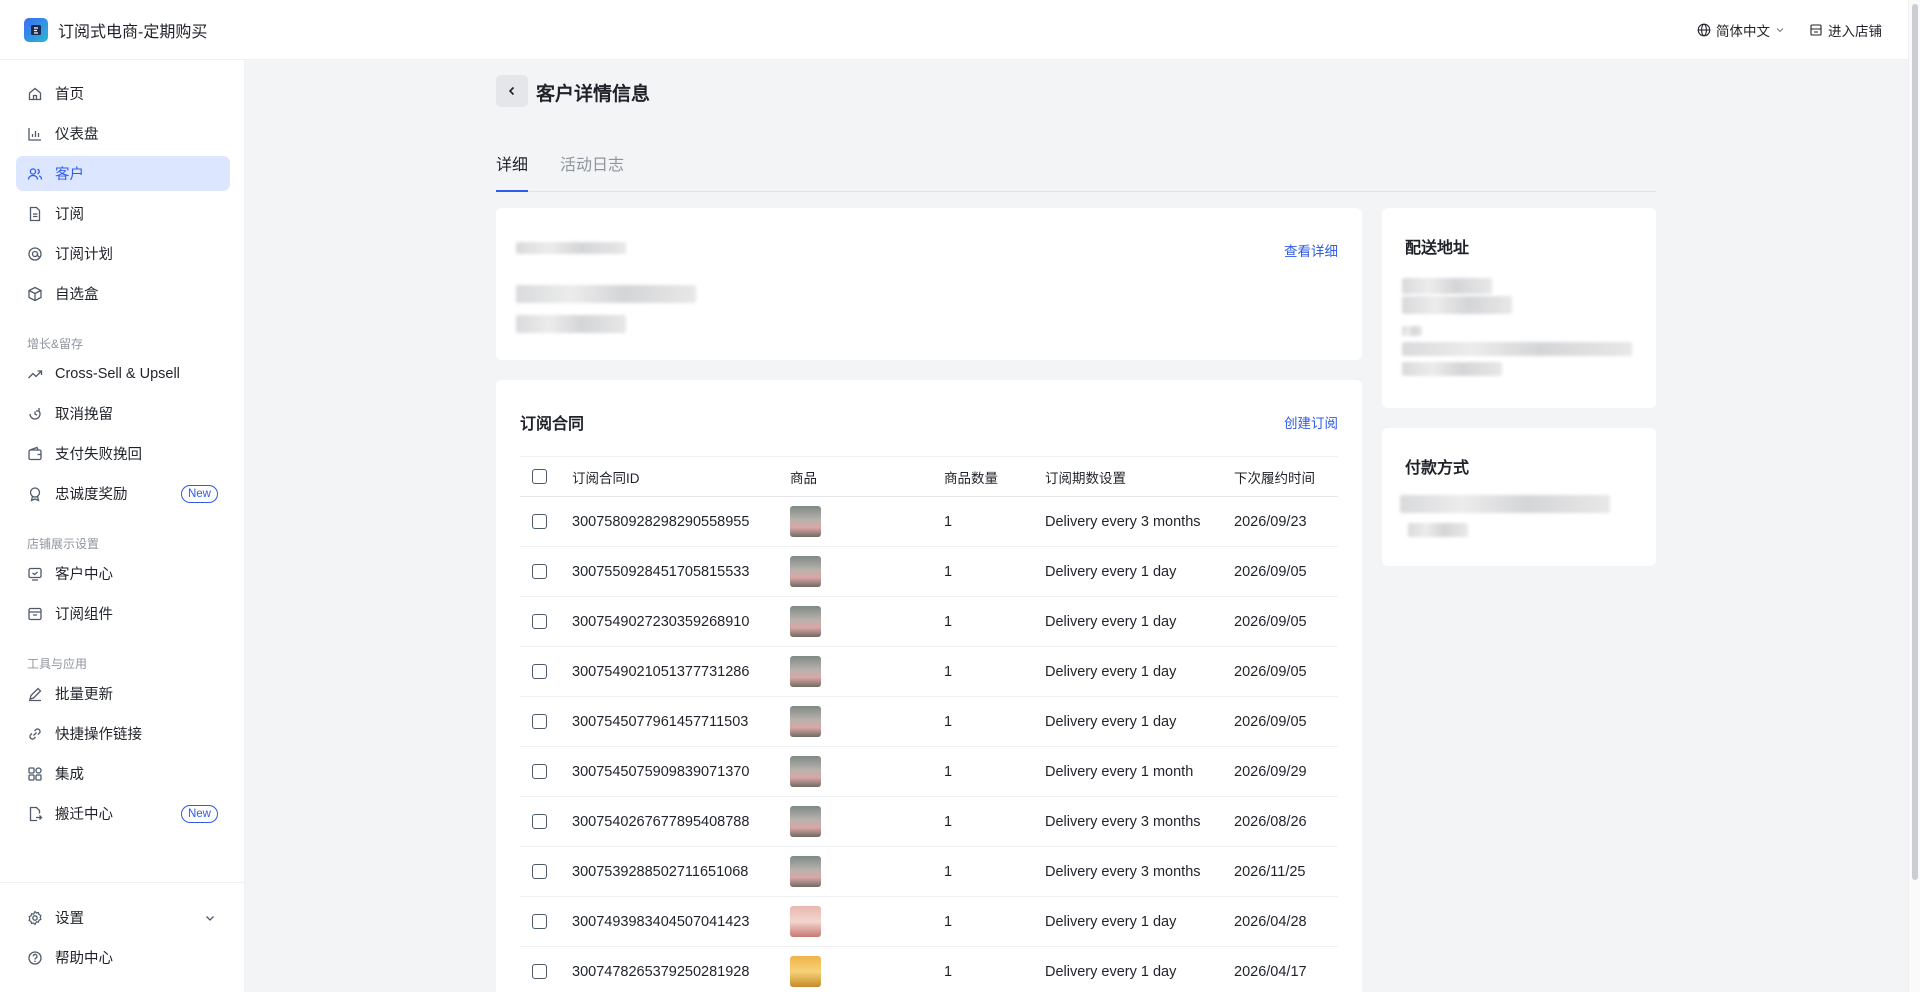 The height and width of the screenshot is (992, 1920). Describe the element at coordinates (539, 477) in the screenshot. I see `select-all-checkbox` at that location.